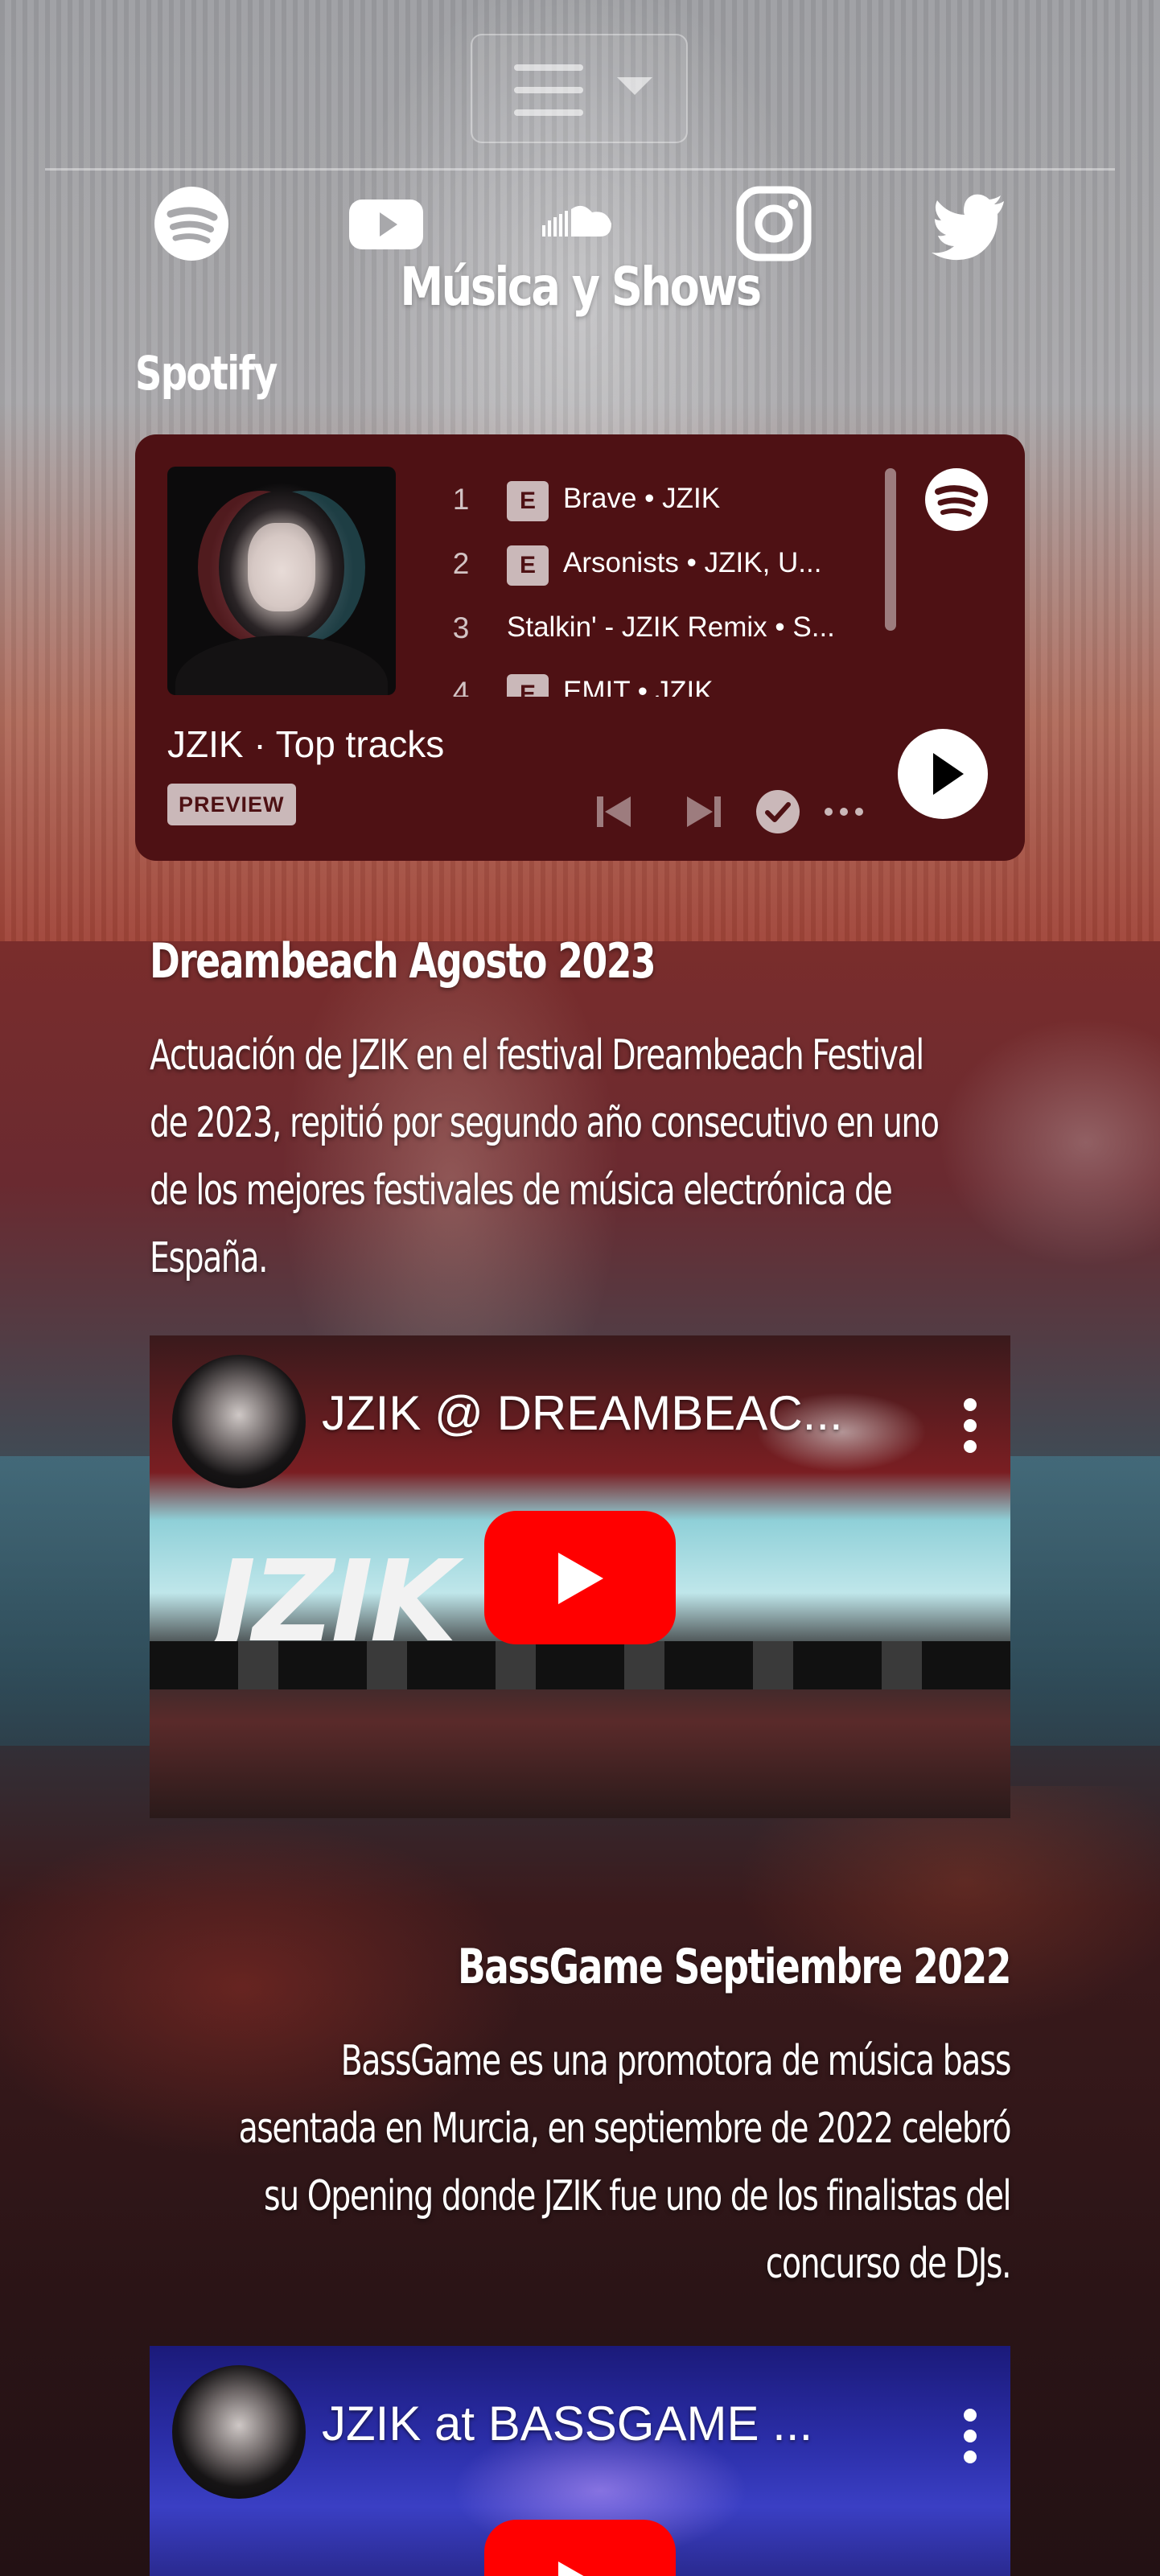 The image size is (1160, 2576). Describe the element at coordinates (206, 373) in the screenshot. I see `spotify-section-label: Spotify` at that location.